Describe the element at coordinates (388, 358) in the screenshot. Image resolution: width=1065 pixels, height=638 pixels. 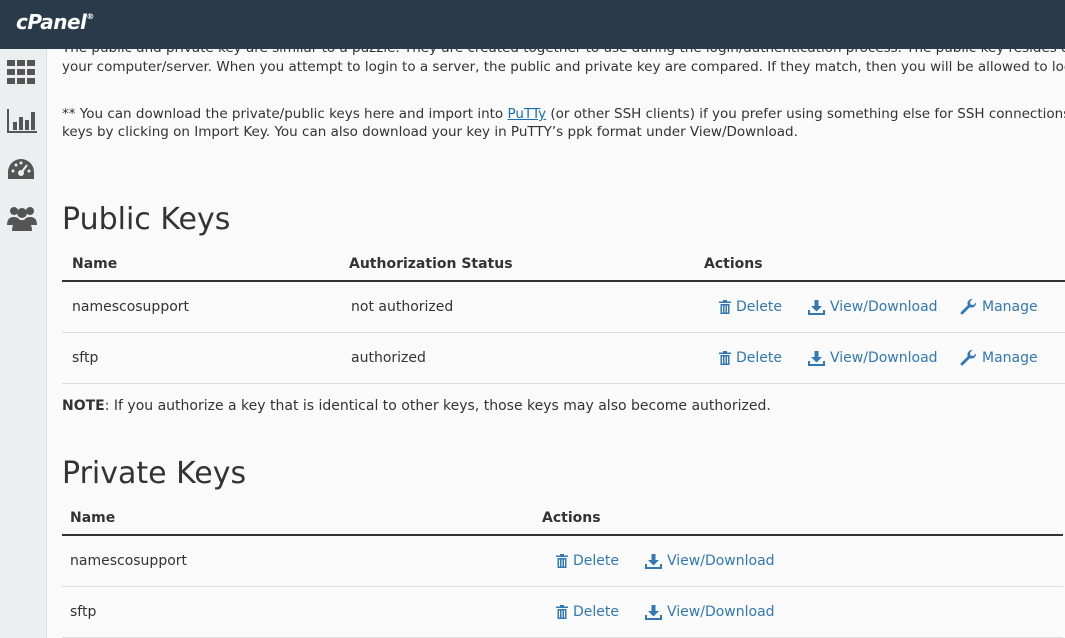
I see `authorization-status: authorized` at that location.